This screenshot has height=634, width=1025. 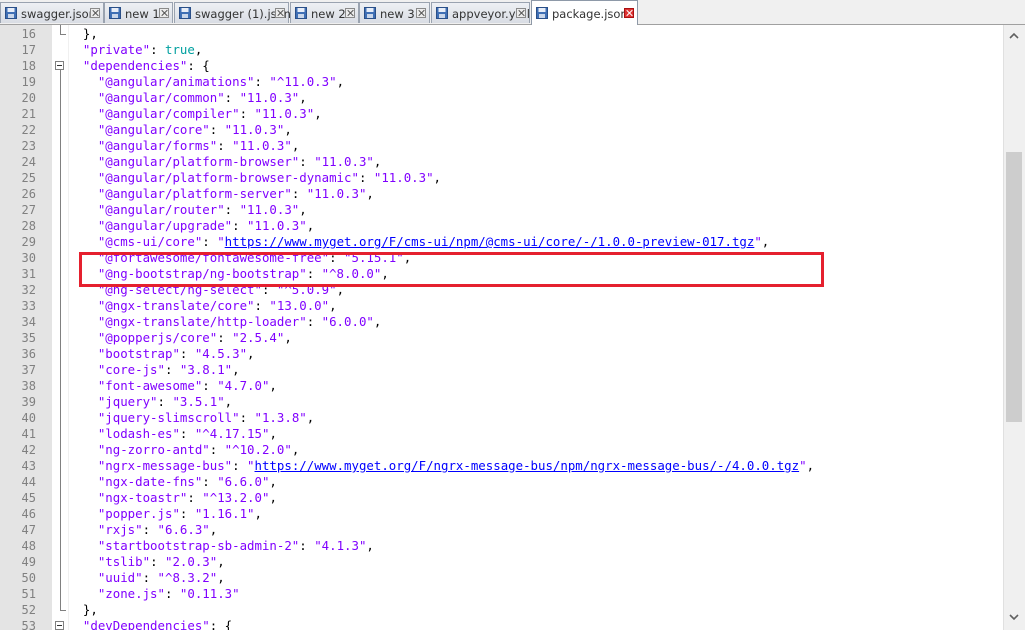 What do you see at coordinates (28, 130) in the screenshot?
I see `line-number: 22` at bounding box center [28, 130].